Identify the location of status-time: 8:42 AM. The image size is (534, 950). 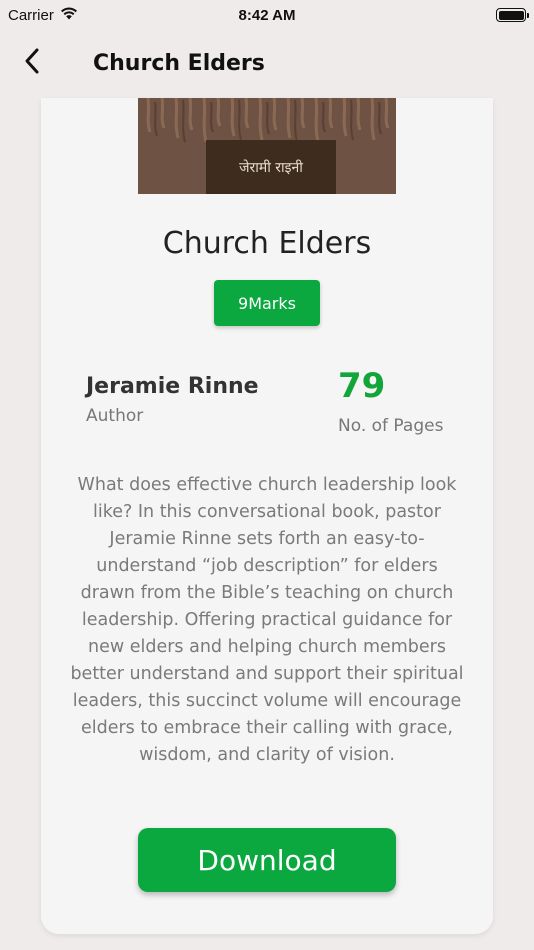
(267, 15).